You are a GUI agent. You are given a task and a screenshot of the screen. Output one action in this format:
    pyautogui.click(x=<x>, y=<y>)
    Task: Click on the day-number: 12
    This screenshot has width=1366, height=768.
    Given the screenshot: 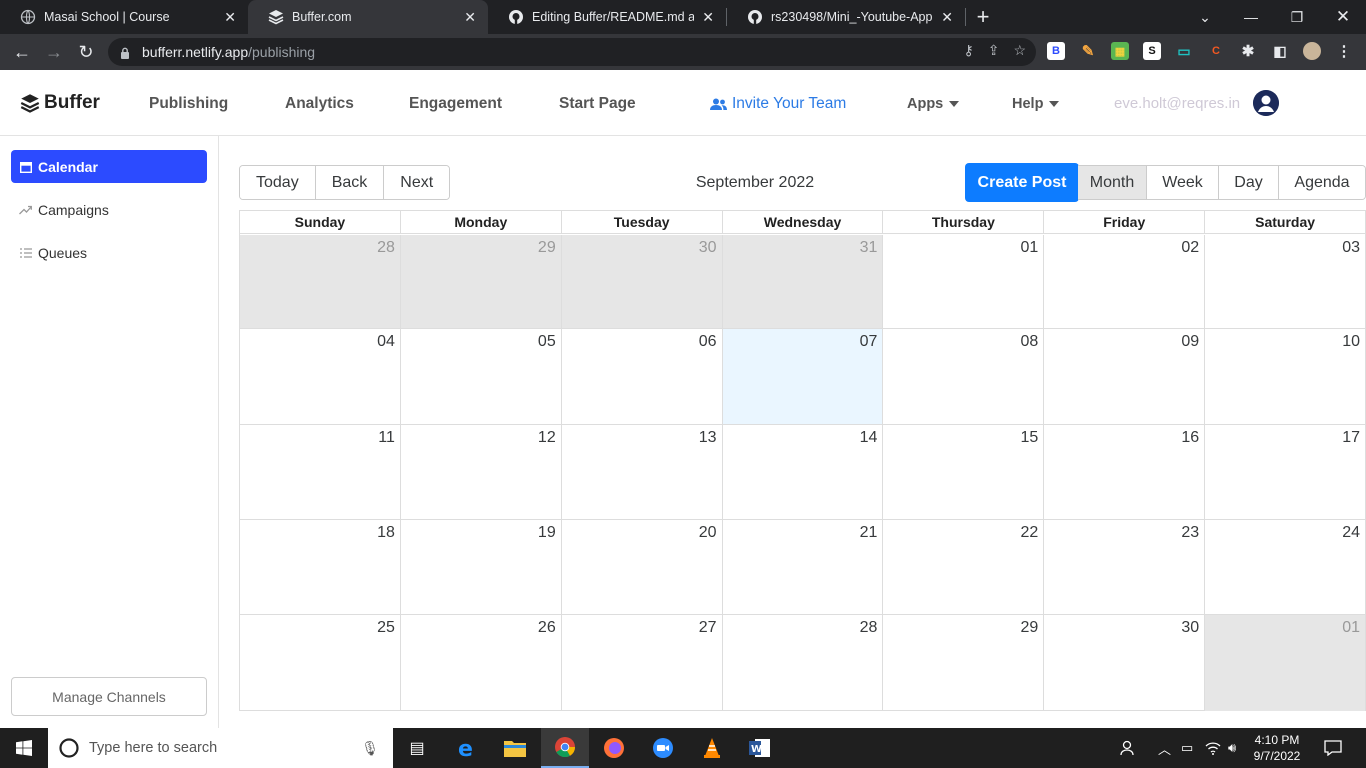 What is the action you would take?
    pyautogui.click(x=547, y=437)
    